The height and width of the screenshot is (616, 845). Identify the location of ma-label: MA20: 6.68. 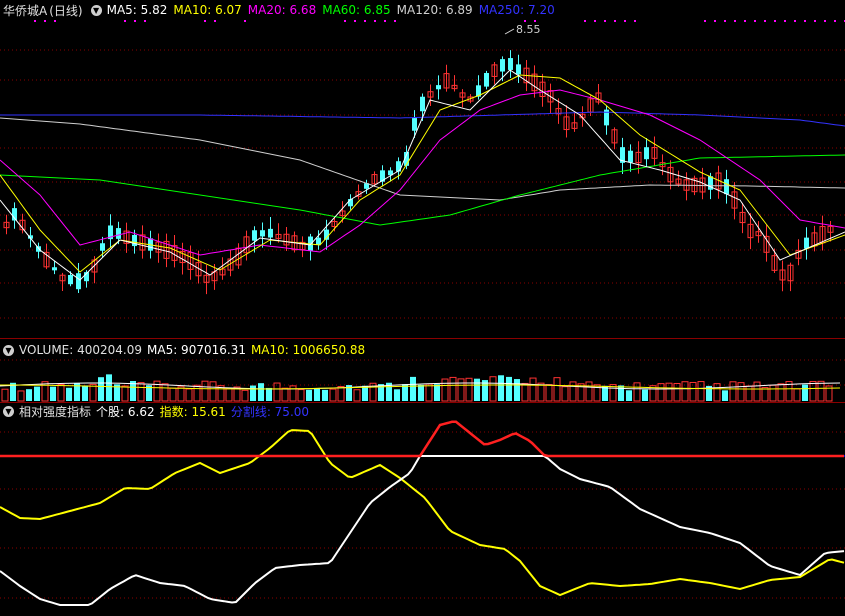
(282, 10).